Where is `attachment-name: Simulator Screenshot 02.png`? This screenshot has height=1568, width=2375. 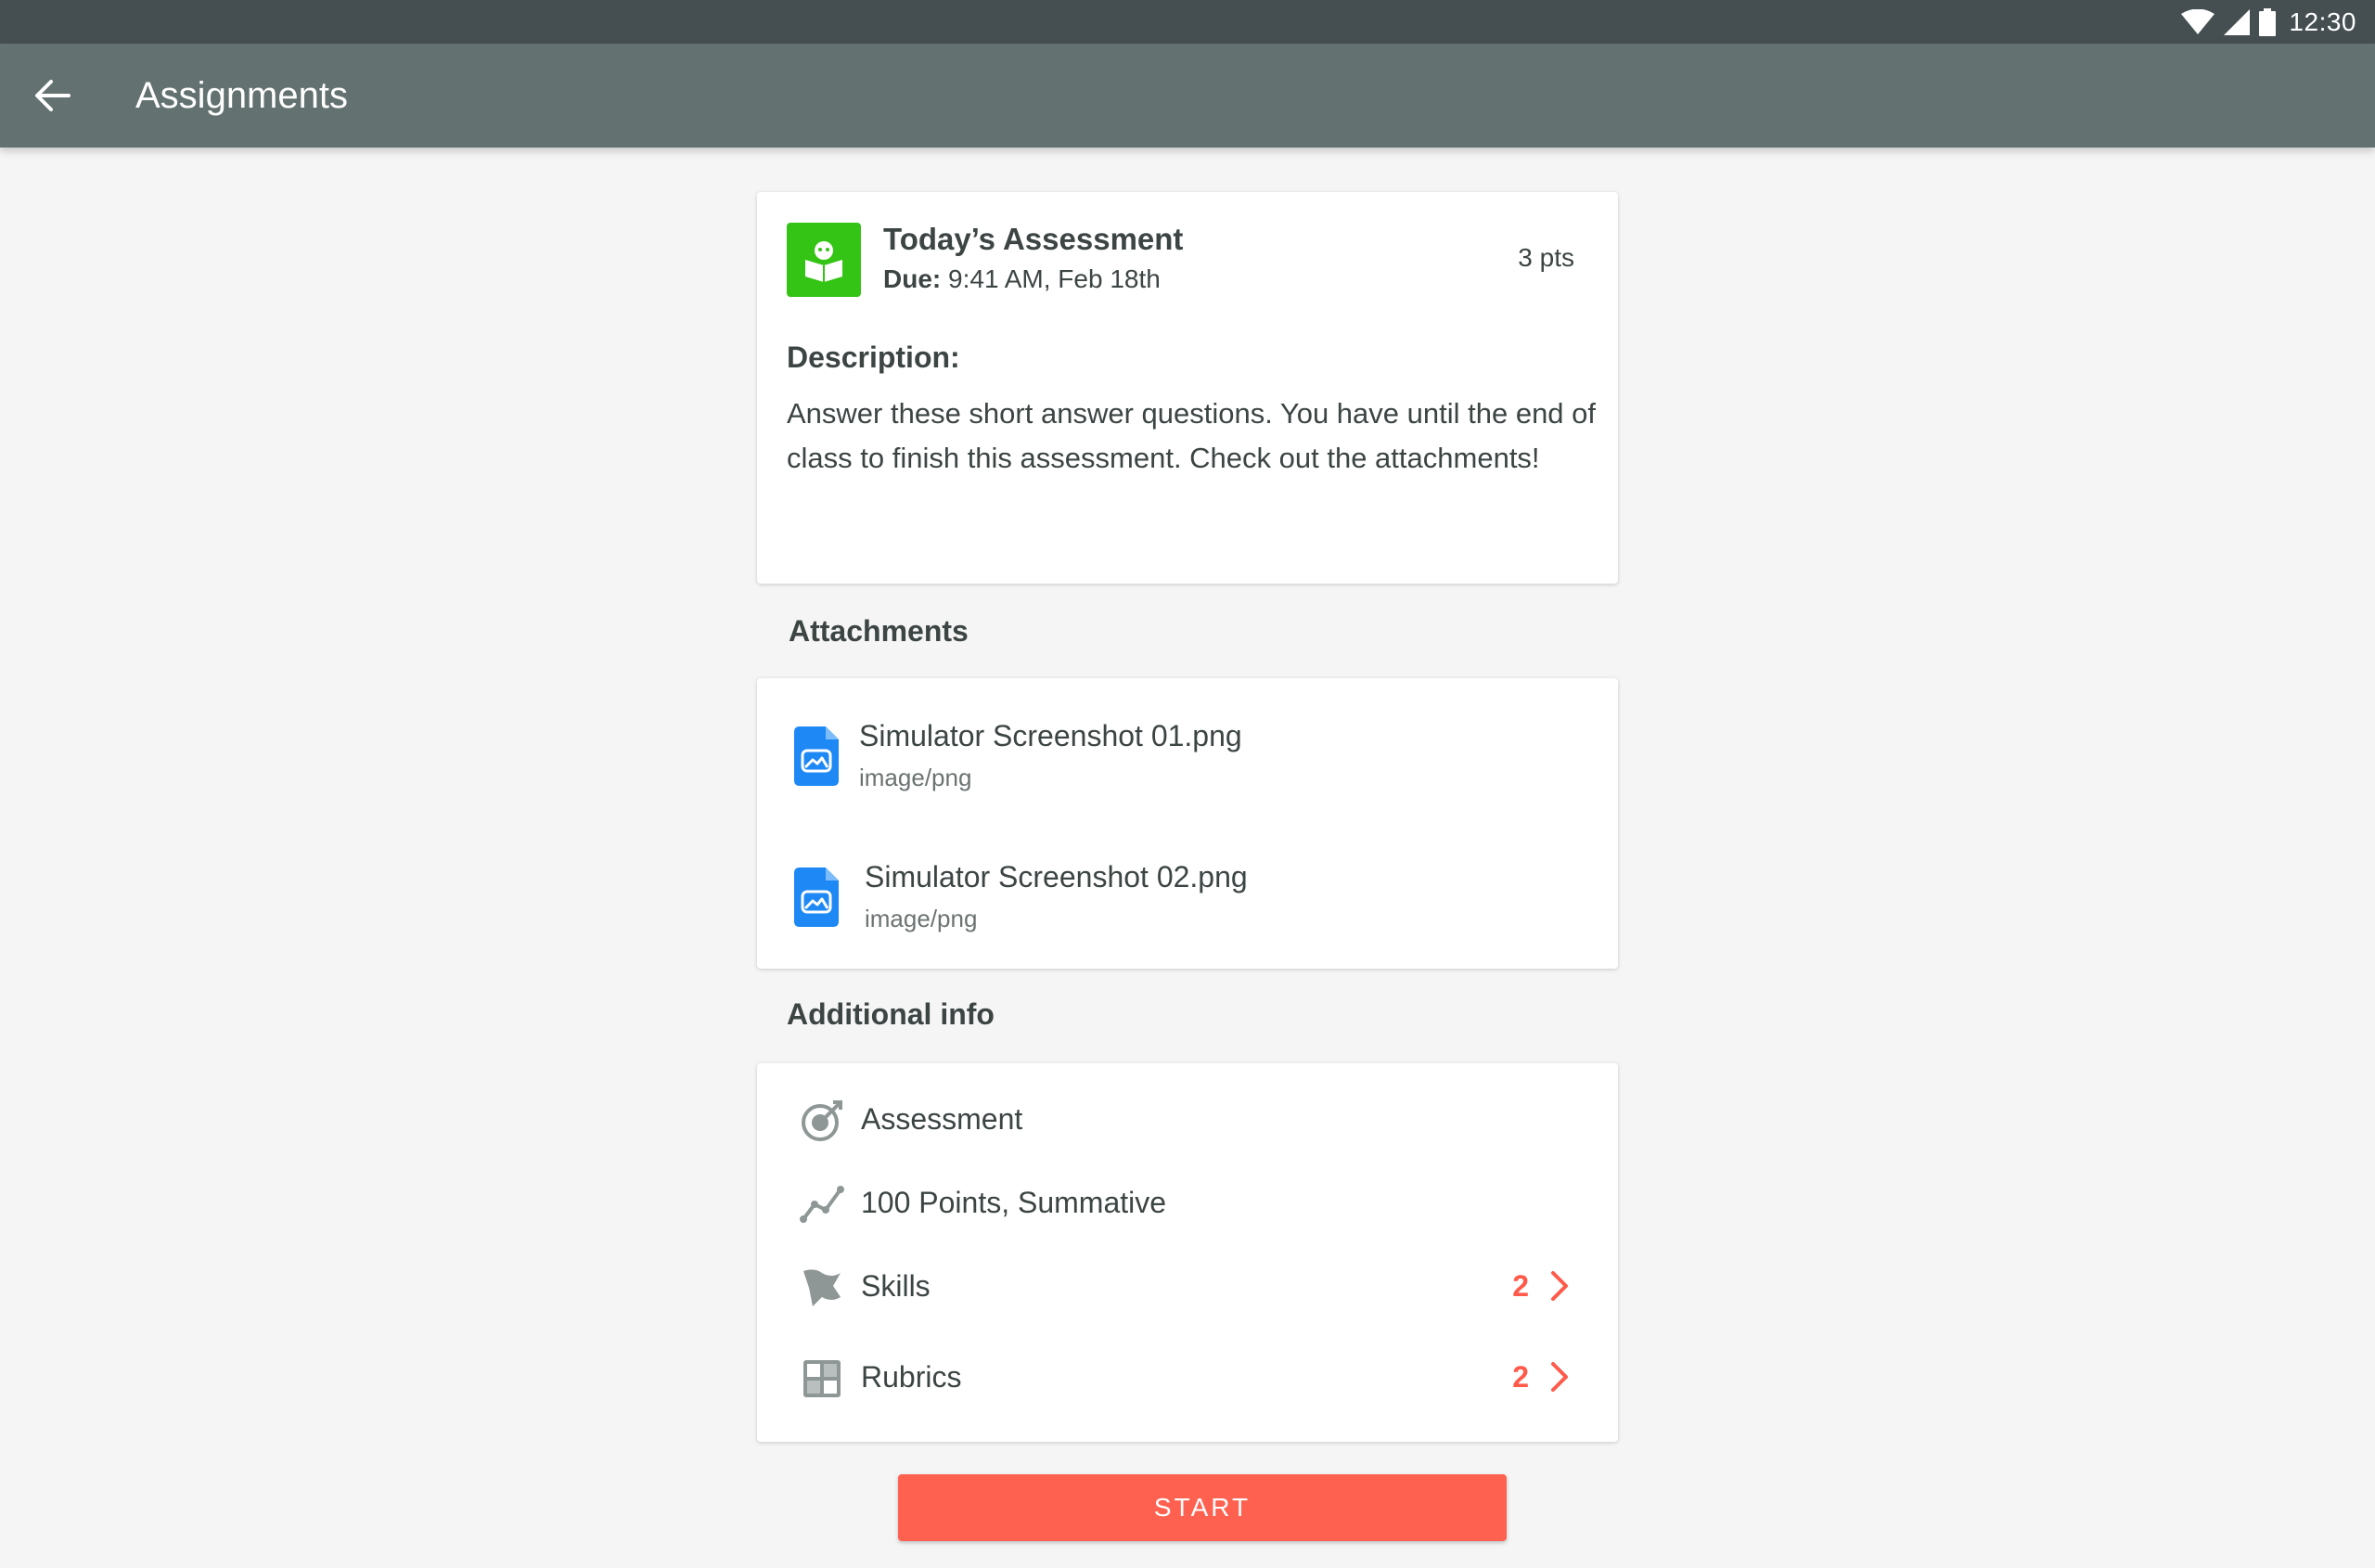 attachment-name: Simulator Screenshot 02.png is located at coordinates (1056, 877).